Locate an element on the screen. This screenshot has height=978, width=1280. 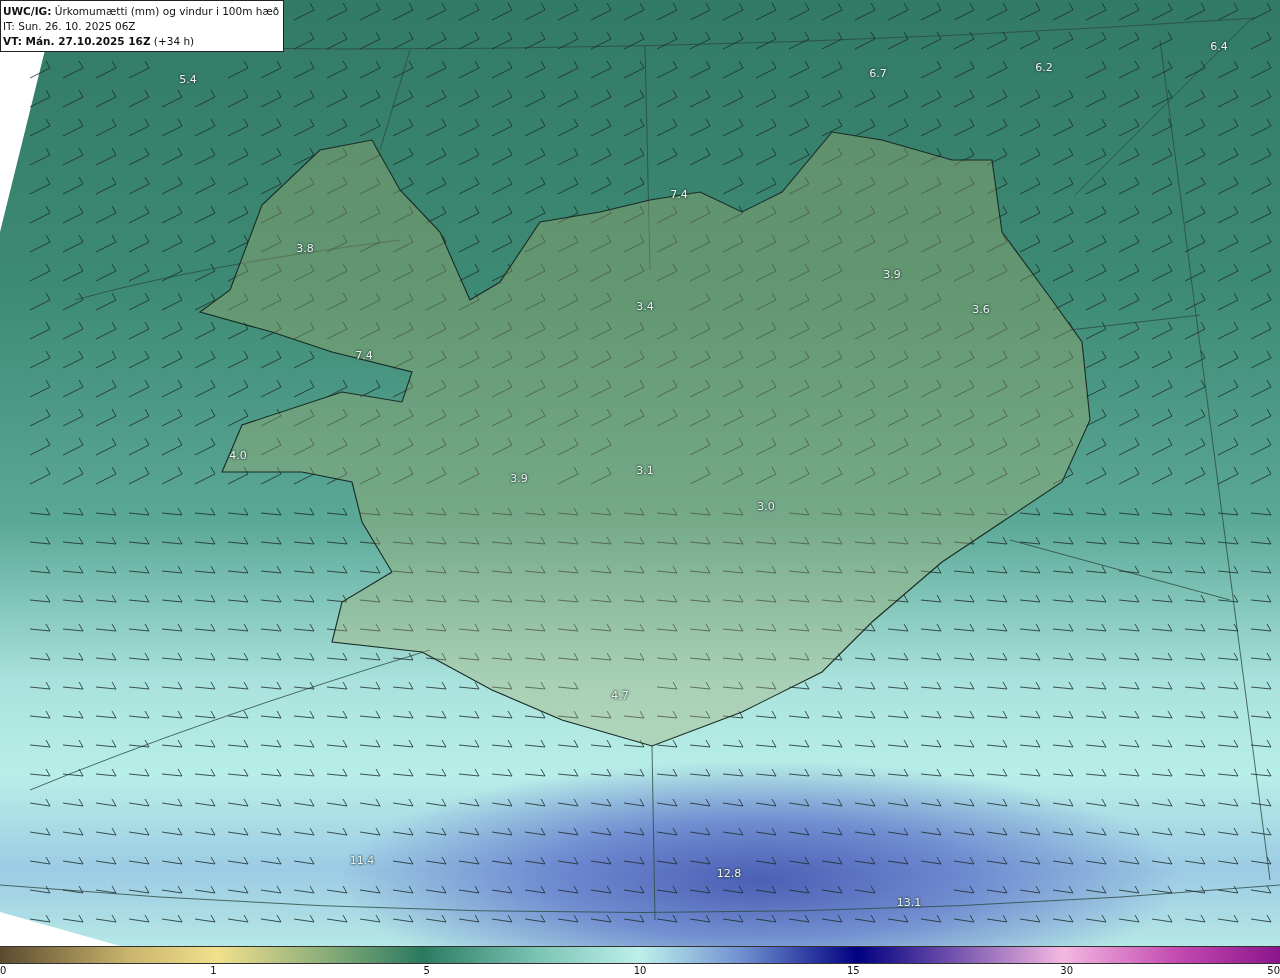
value-label: 6.4 is located at coordinates (1219, 46).